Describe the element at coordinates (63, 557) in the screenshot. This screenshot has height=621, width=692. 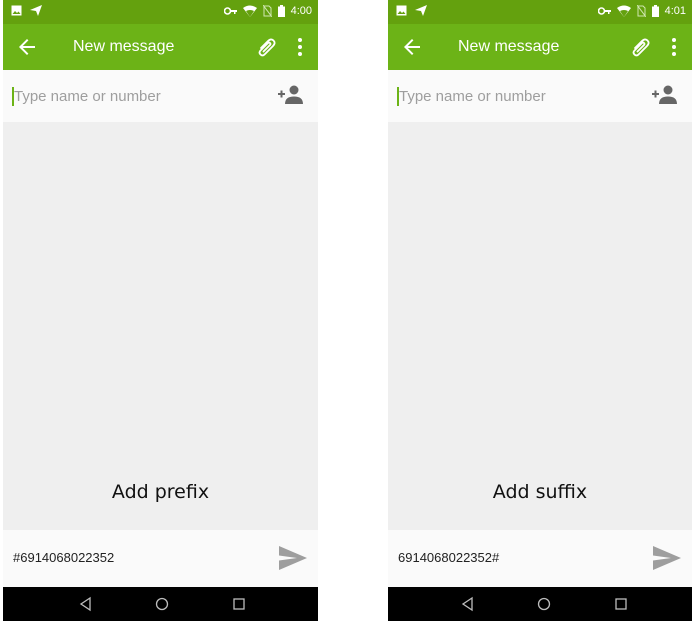
I see `message-input: #6914068022352` at that location.